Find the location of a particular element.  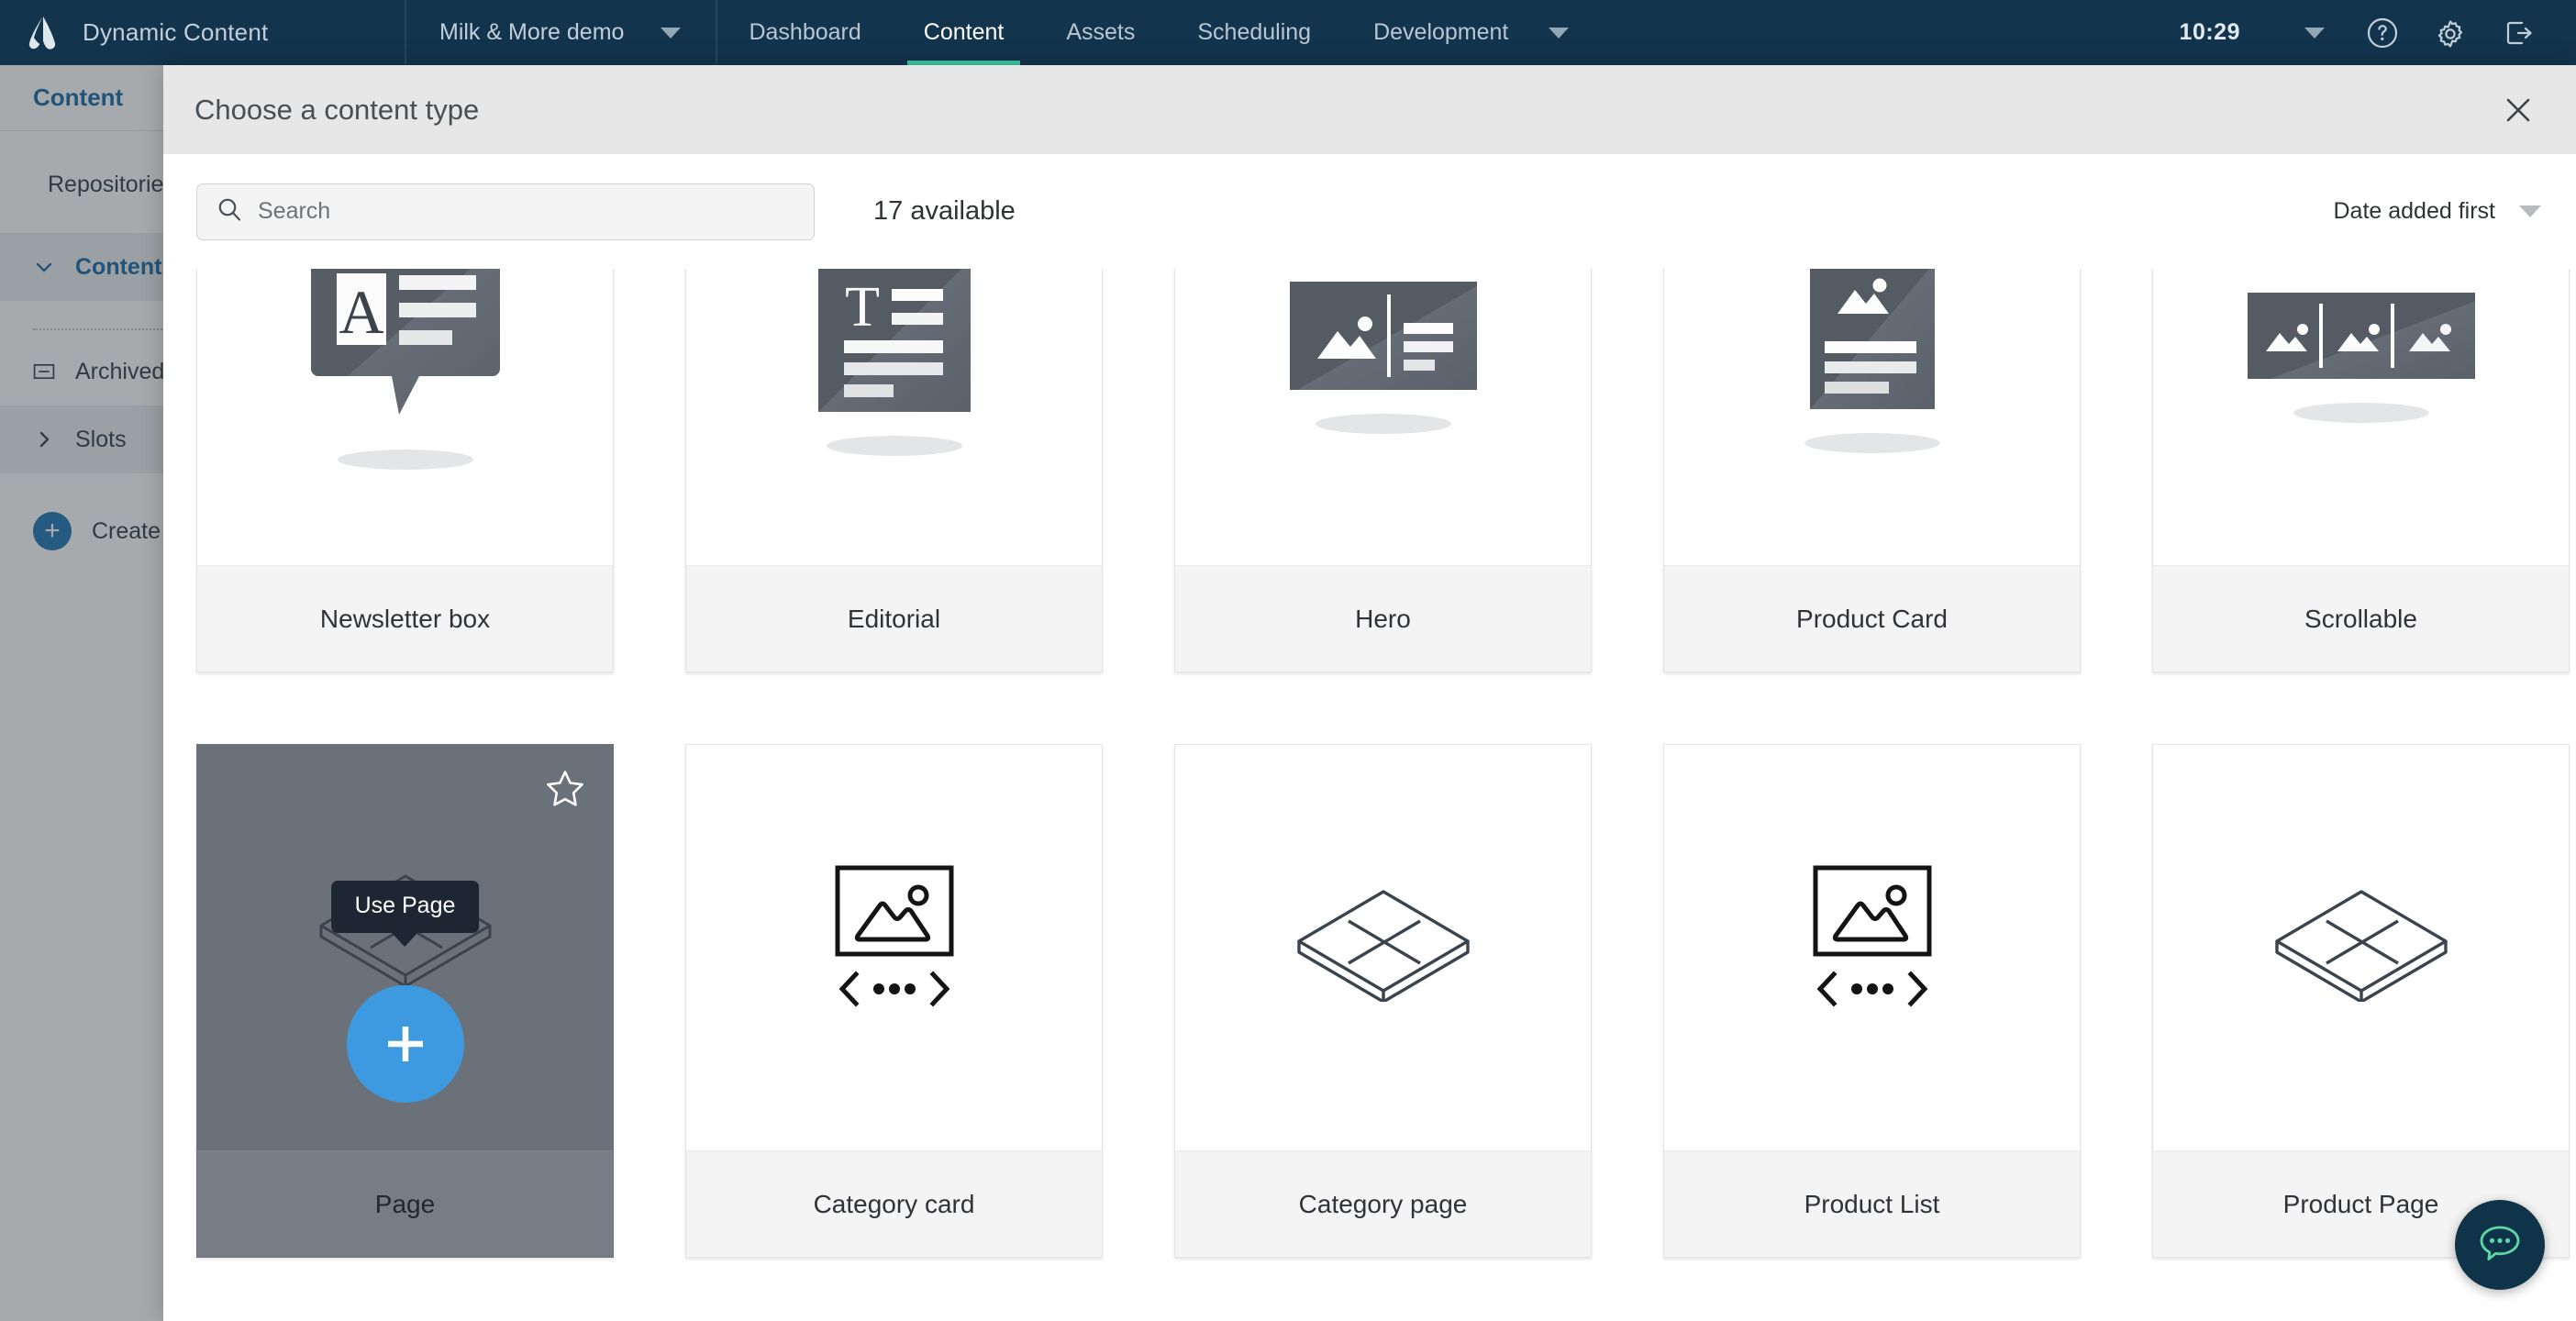

plus-icon is located at coordinates (405, 1044).